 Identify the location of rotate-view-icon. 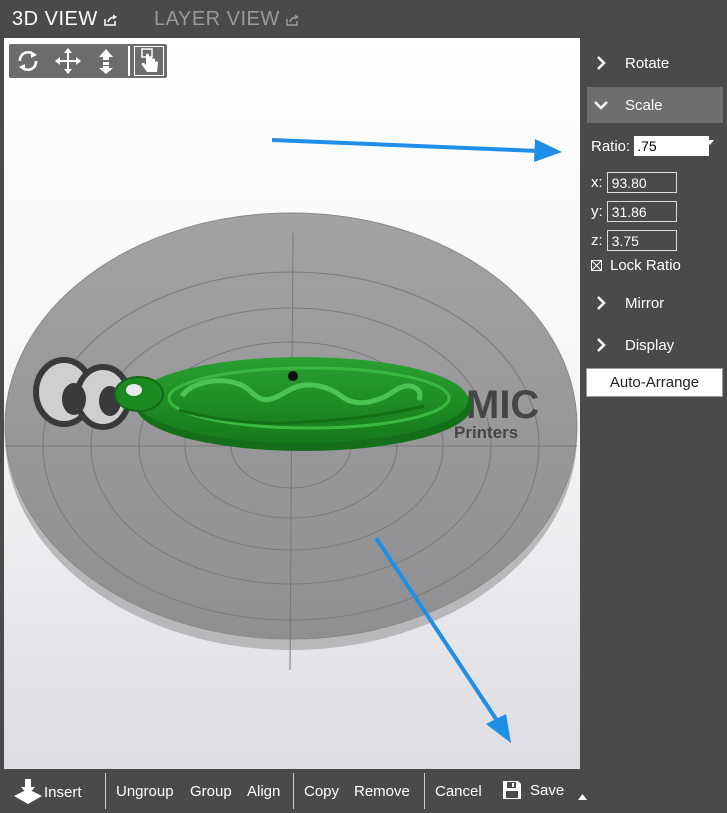
(28, 61).